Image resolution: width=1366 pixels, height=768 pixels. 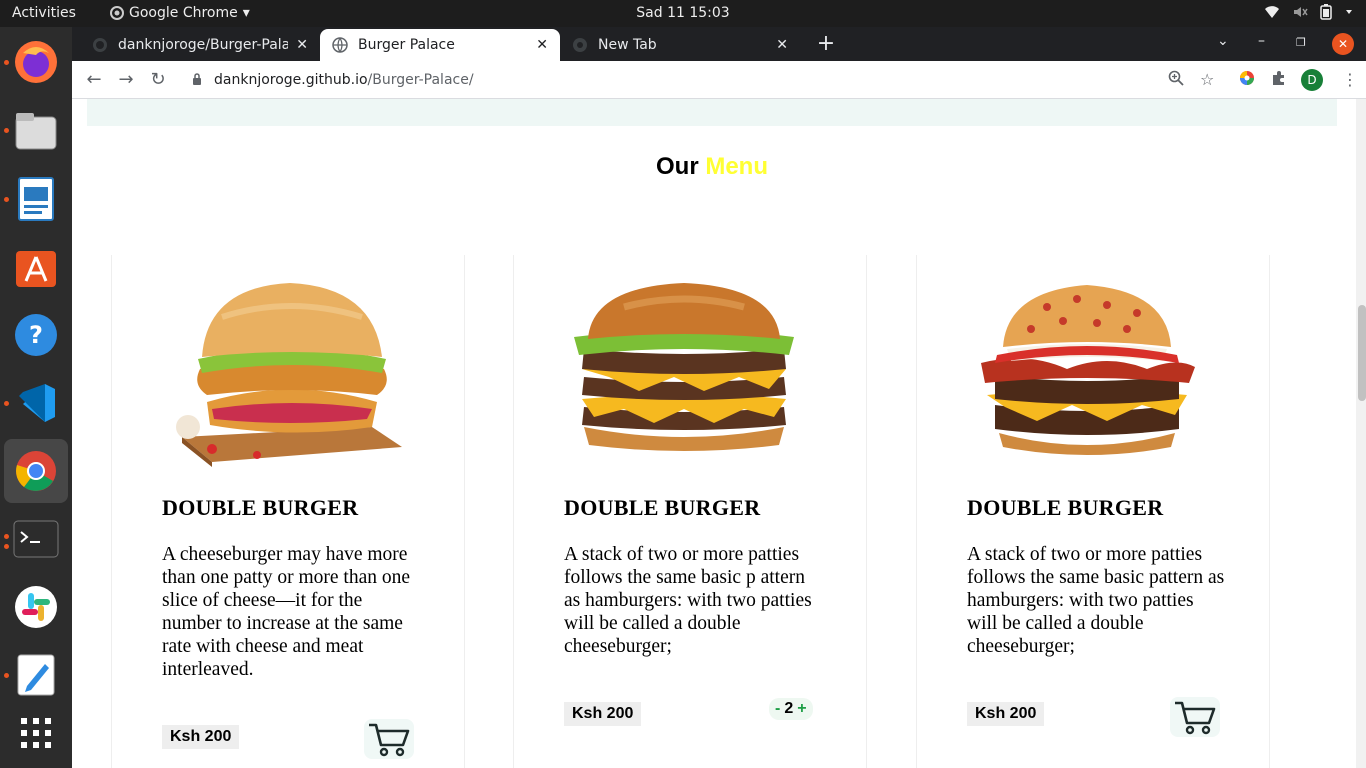 What do you see at coordinates (777, 709) in the screenshot?
I see `decrease-quantity-button: -` at bounding box center [777, 709].